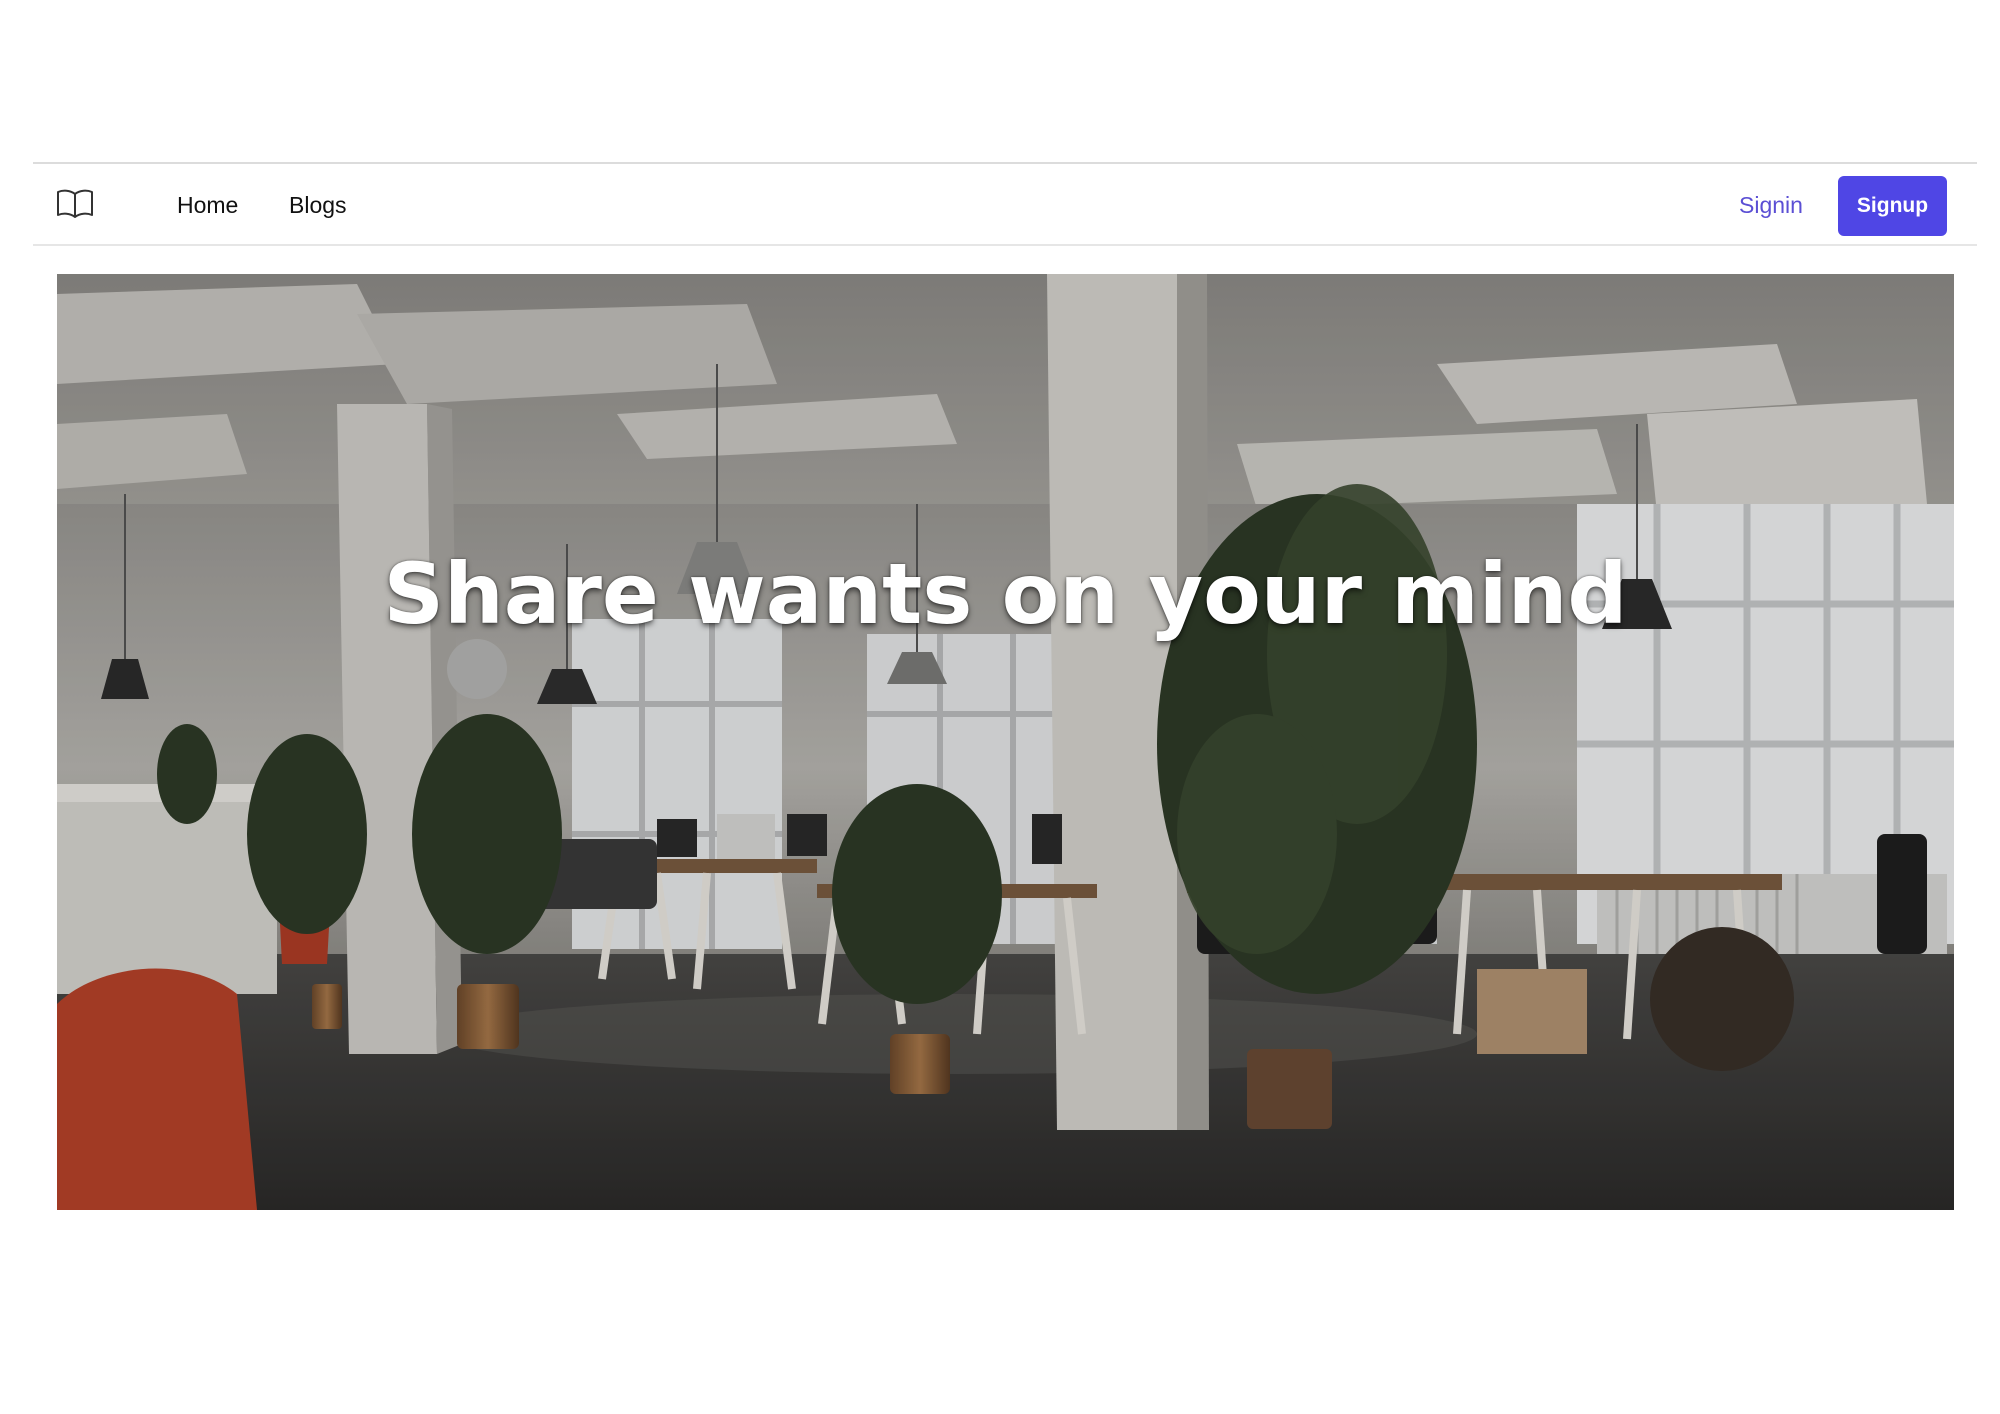 The image size is (2000, 1414). What do you see at coordinates (207, 205) in the screenshot?
I see `nav-link-home: Home` at bounding box center [207, 205].